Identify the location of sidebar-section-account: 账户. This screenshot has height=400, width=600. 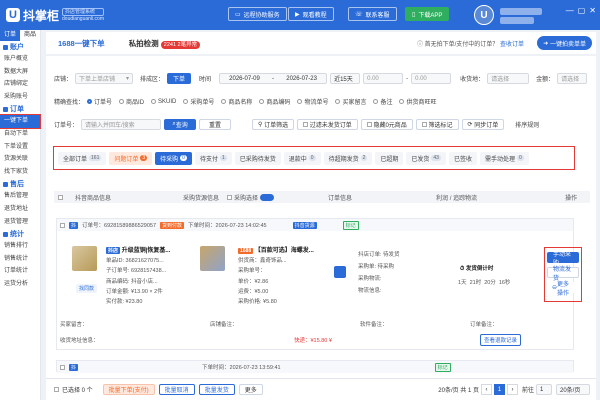
(20, 47).